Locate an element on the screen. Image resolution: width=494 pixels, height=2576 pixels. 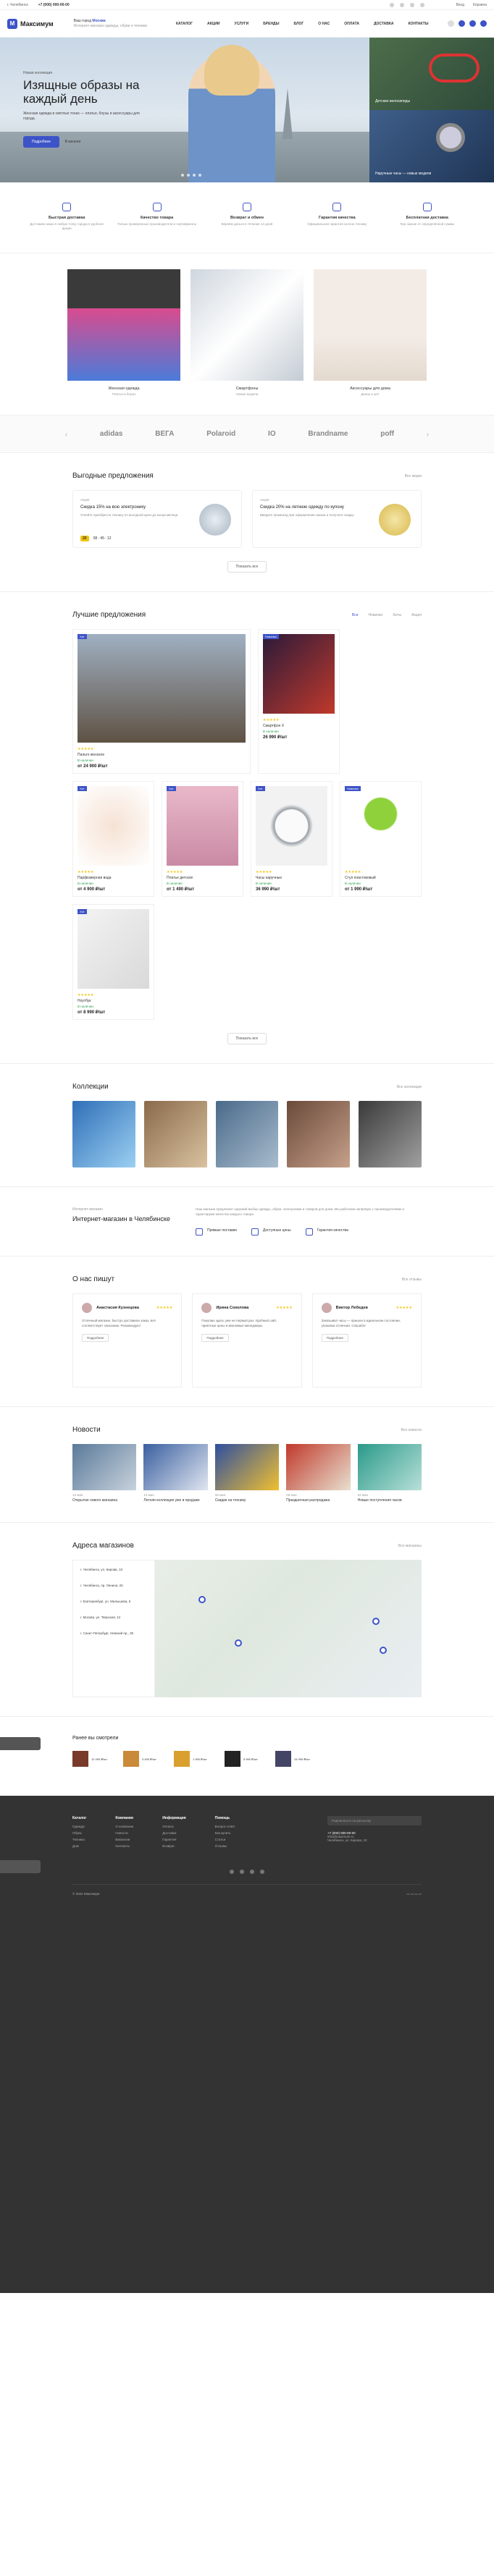
store-map is located at coordinates (288, 1628).